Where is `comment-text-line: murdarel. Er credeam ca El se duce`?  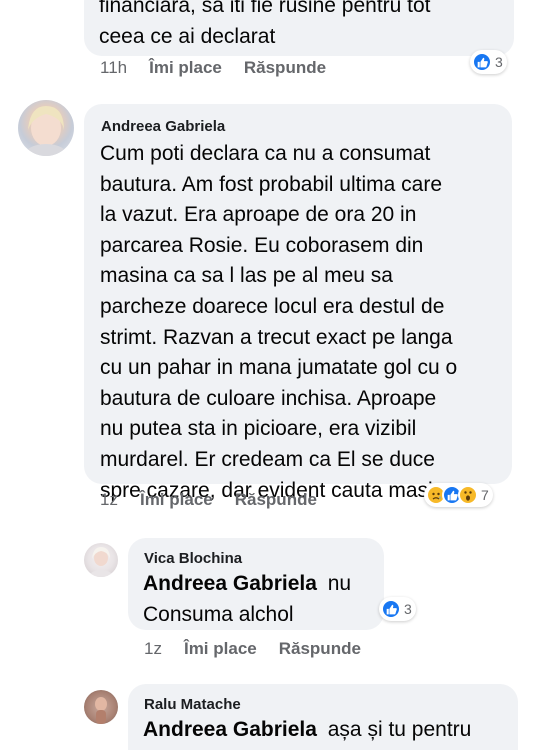 comment-text-line: murdarel. Er credeam ca El se duce is located at coordinates (267, 459).